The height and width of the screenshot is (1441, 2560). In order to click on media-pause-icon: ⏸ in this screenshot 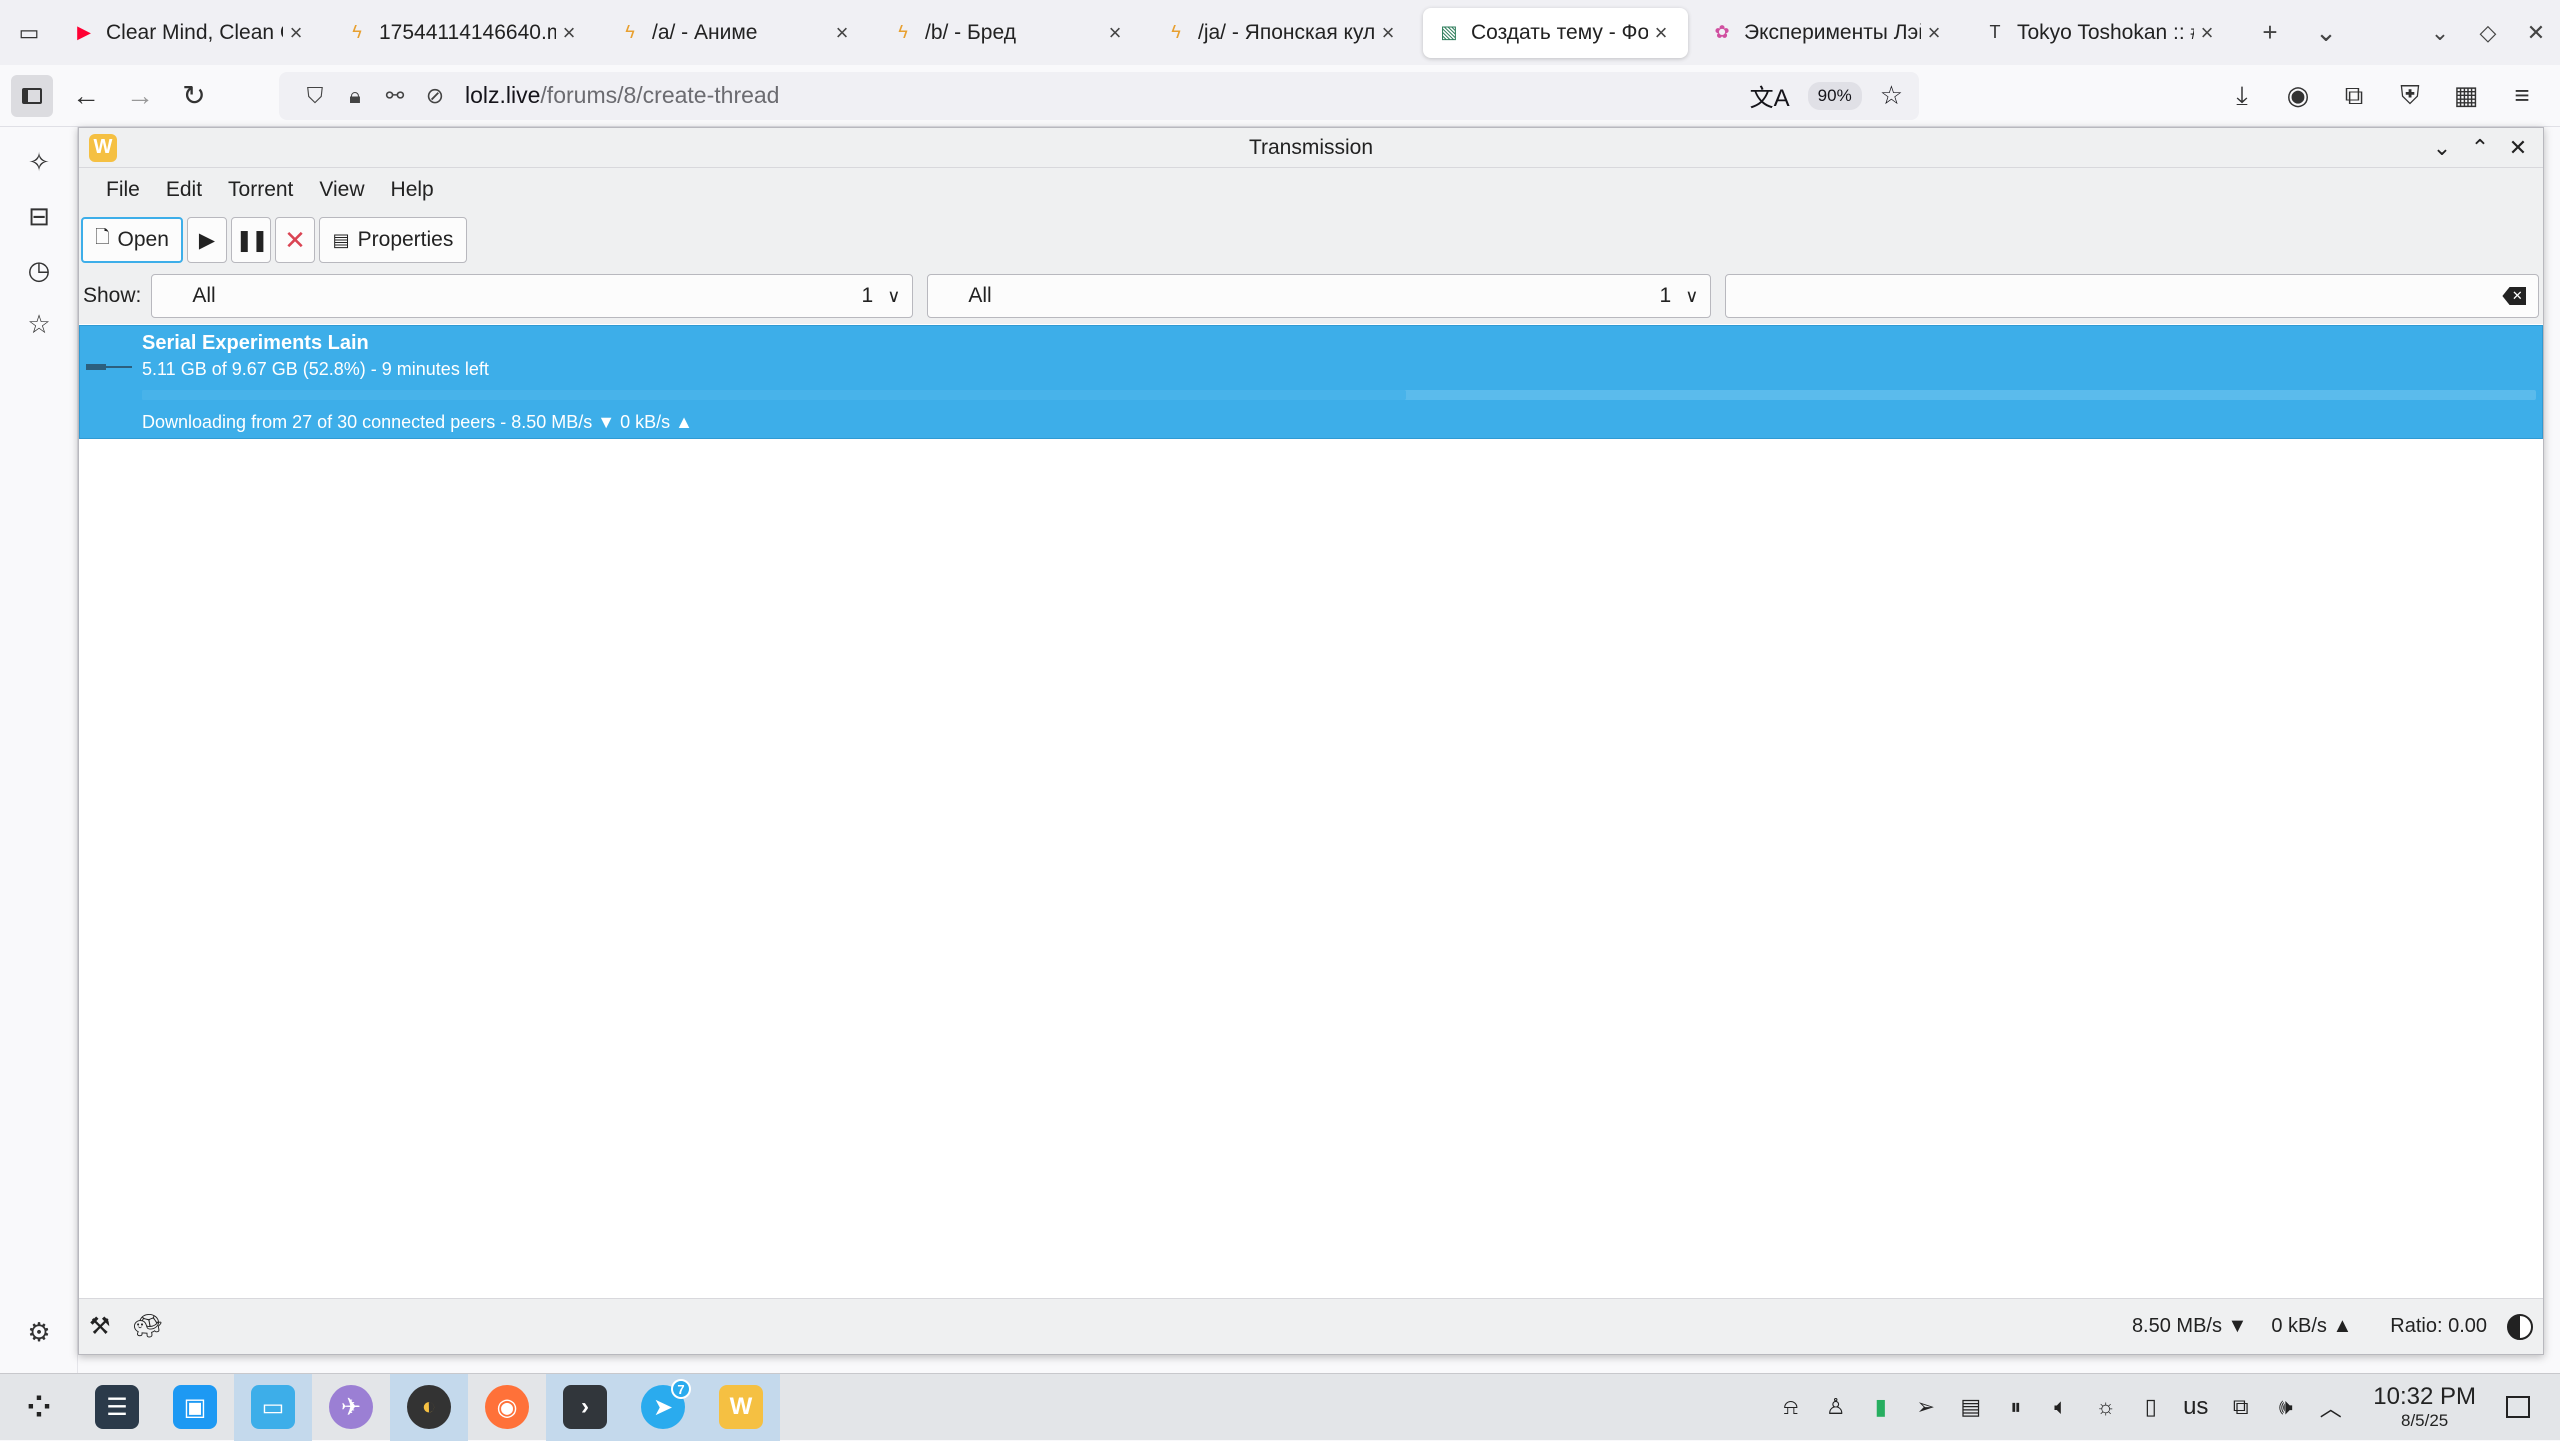, I will do `click(2015, 1407)`.